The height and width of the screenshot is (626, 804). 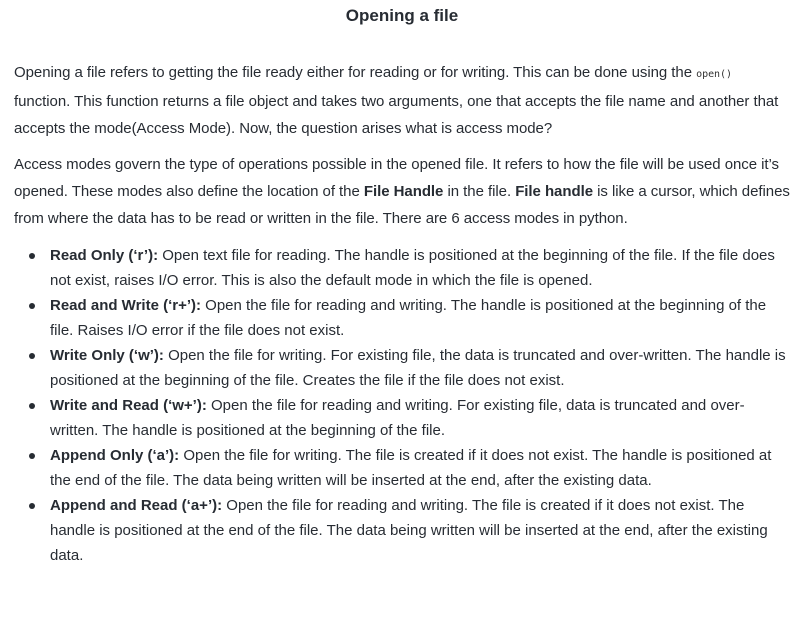 I want to click on access-text-2: in the file., so click(x=479, y=191).